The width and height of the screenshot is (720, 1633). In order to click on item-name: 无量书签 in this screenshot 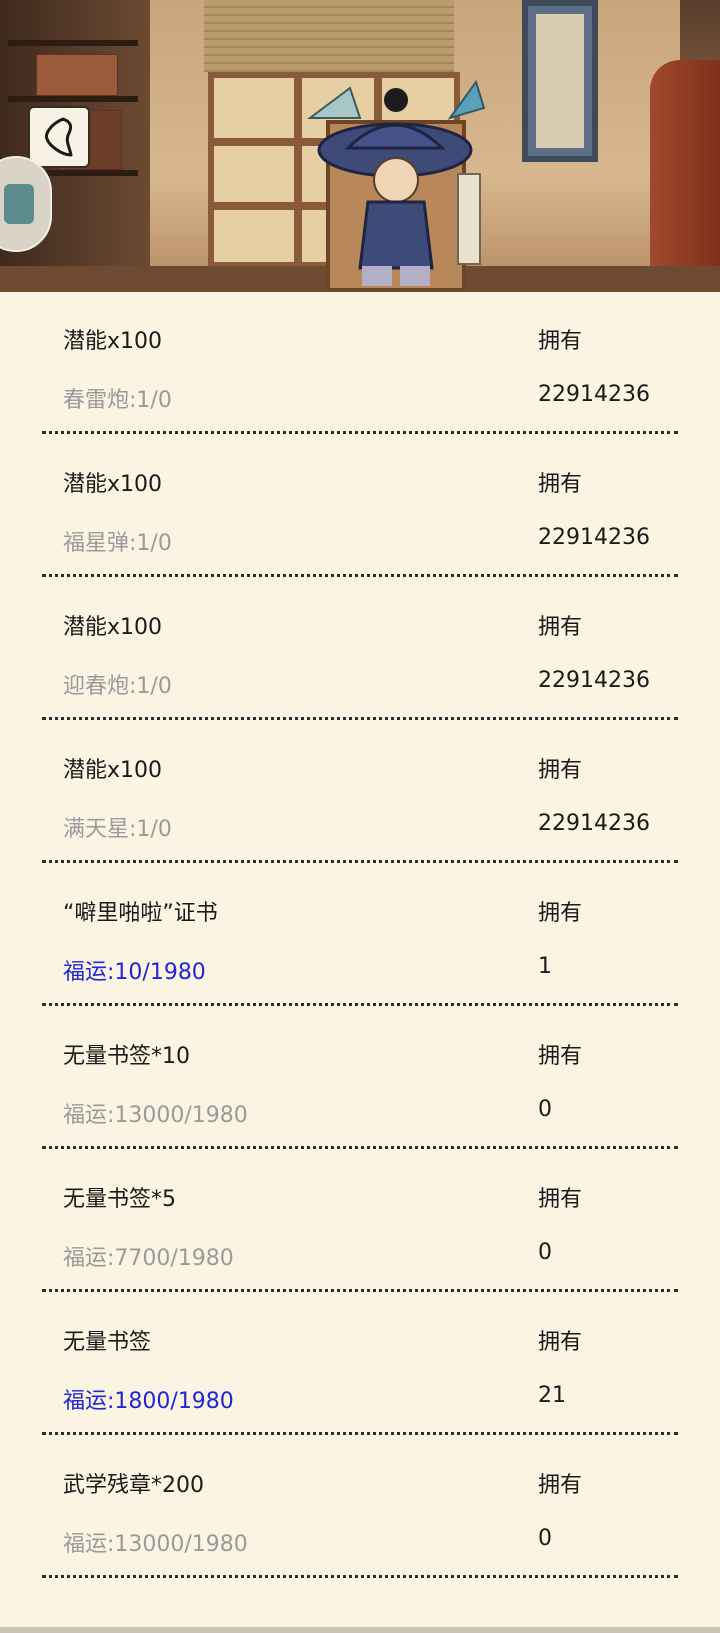, I will do `click(107, 1342)`.